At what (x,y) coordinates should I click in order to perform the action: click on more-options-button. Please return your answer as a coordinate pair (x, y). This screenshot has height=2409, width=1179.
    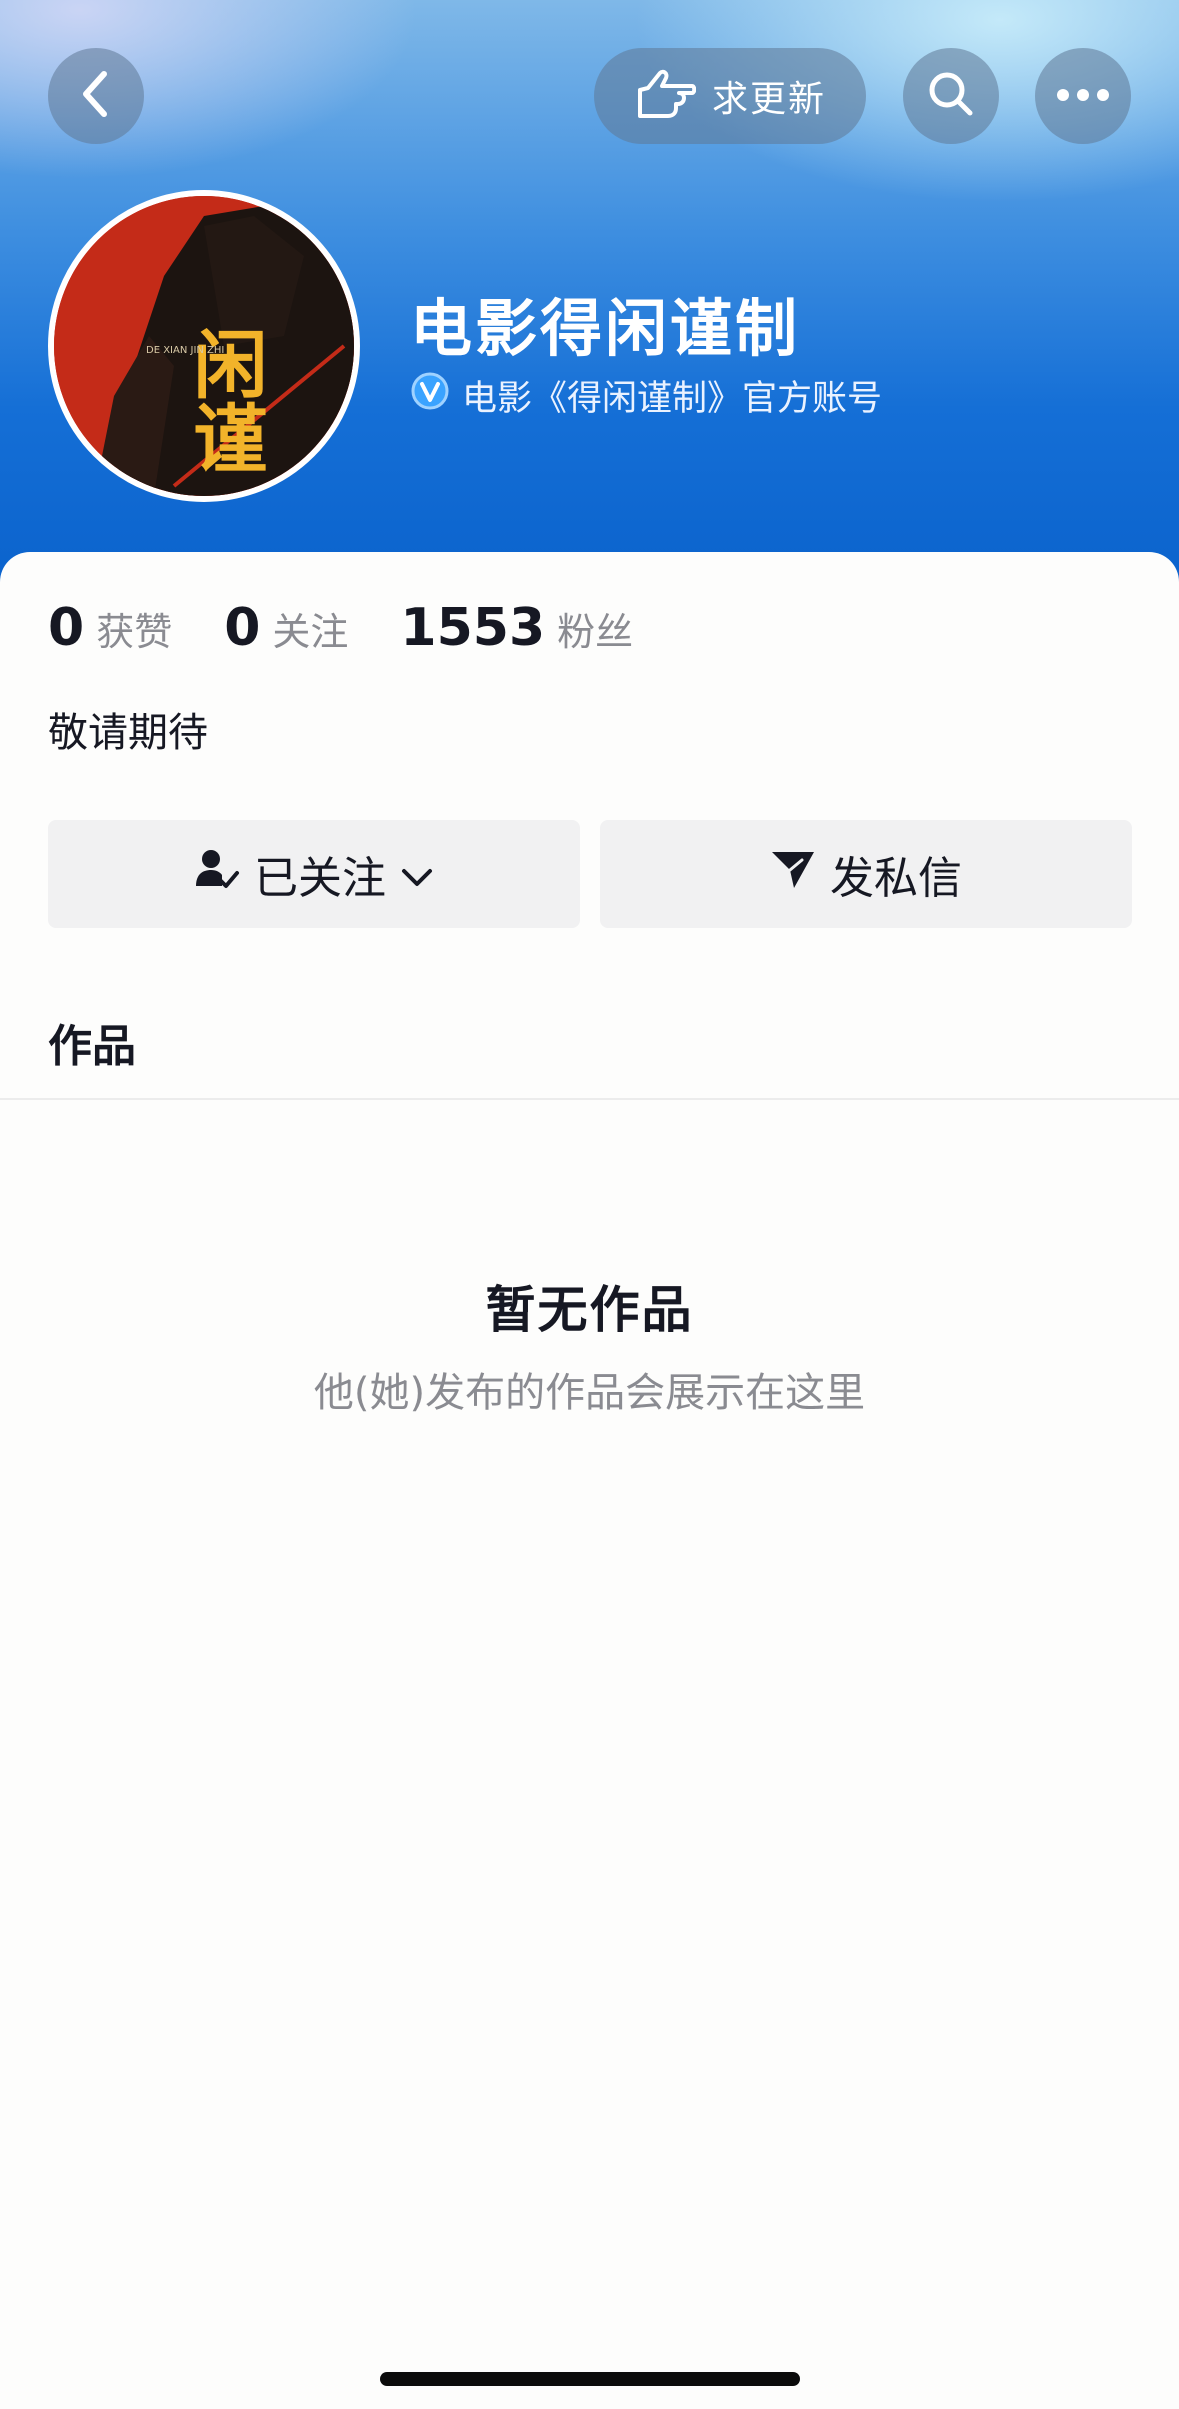
    Looking at the image, I should click on (1083, 96).